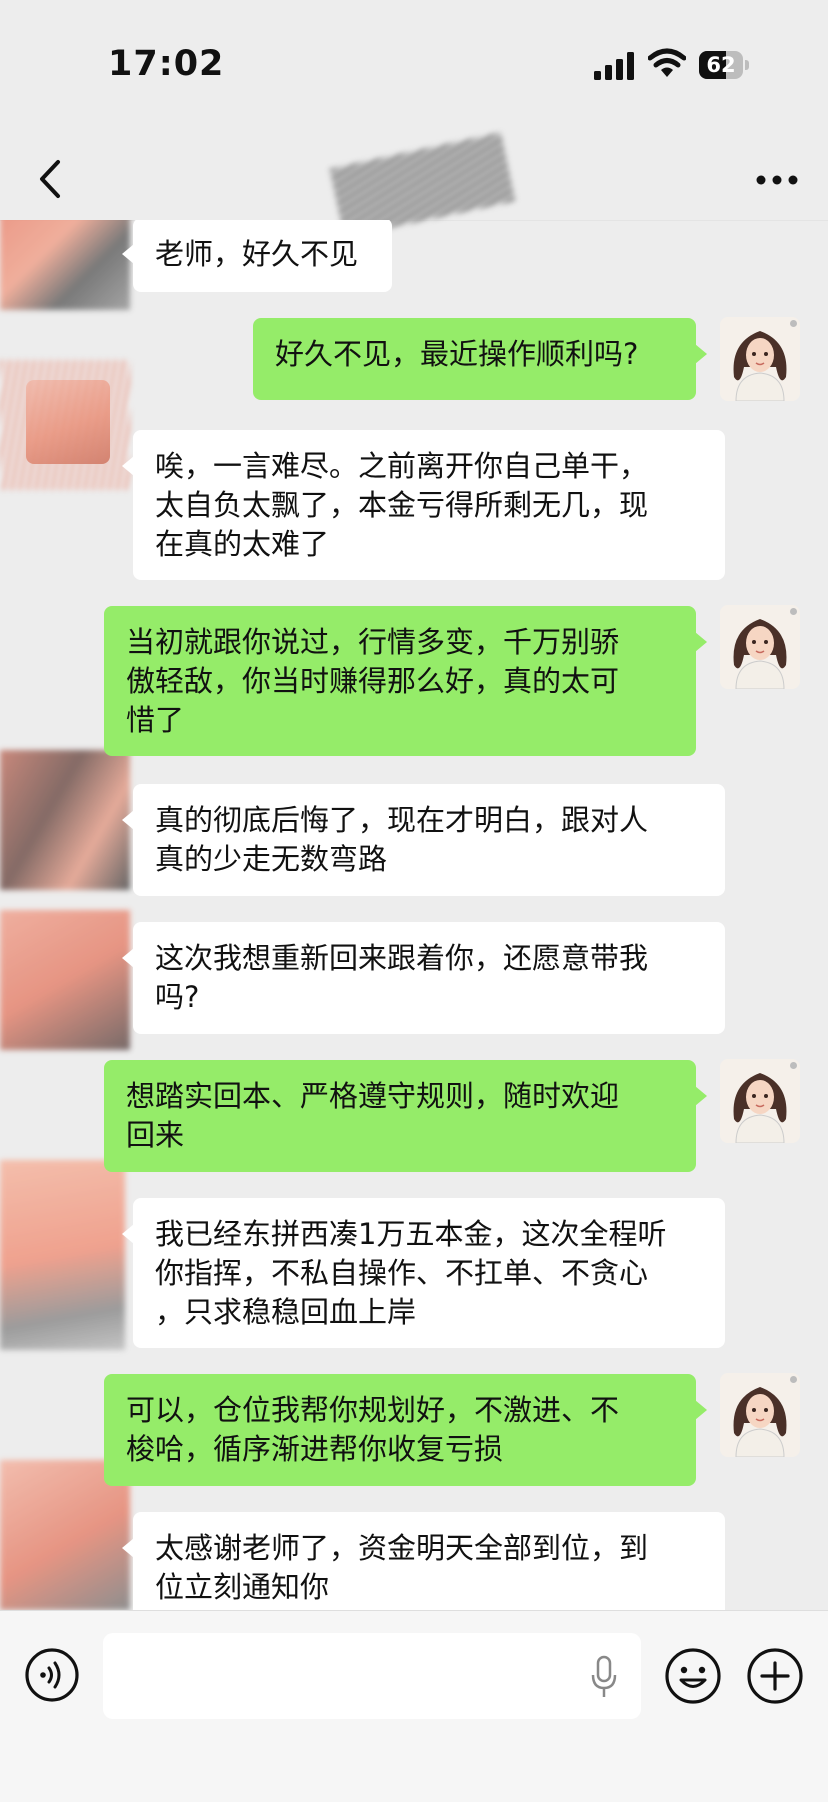 This screenshot has height=1802, width=828. What do you see at coordinates (405, 1116) in the screenshot?
I see `outgoing-message: 想踏实回本、严格遵守规则，随时欢迎 回来` at bounding box center [405, 1116].